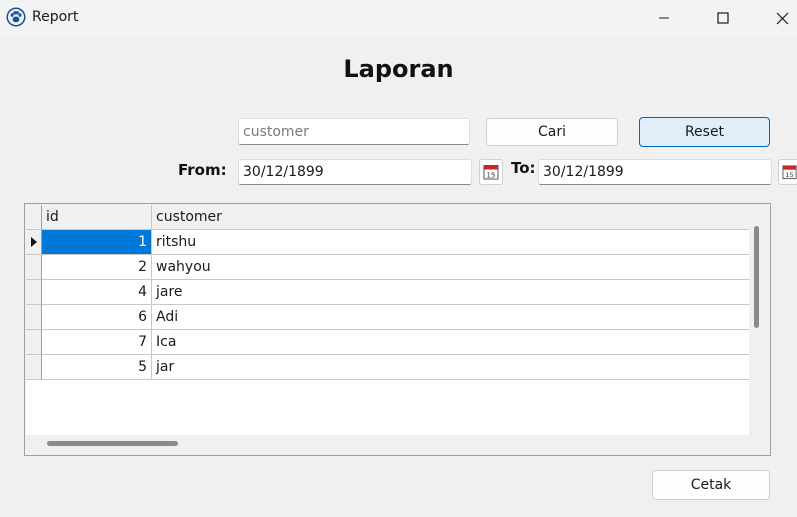 The width and height of the screenshot is (797, 517). I want to click on cari-button: Cari, so click(552, 132).